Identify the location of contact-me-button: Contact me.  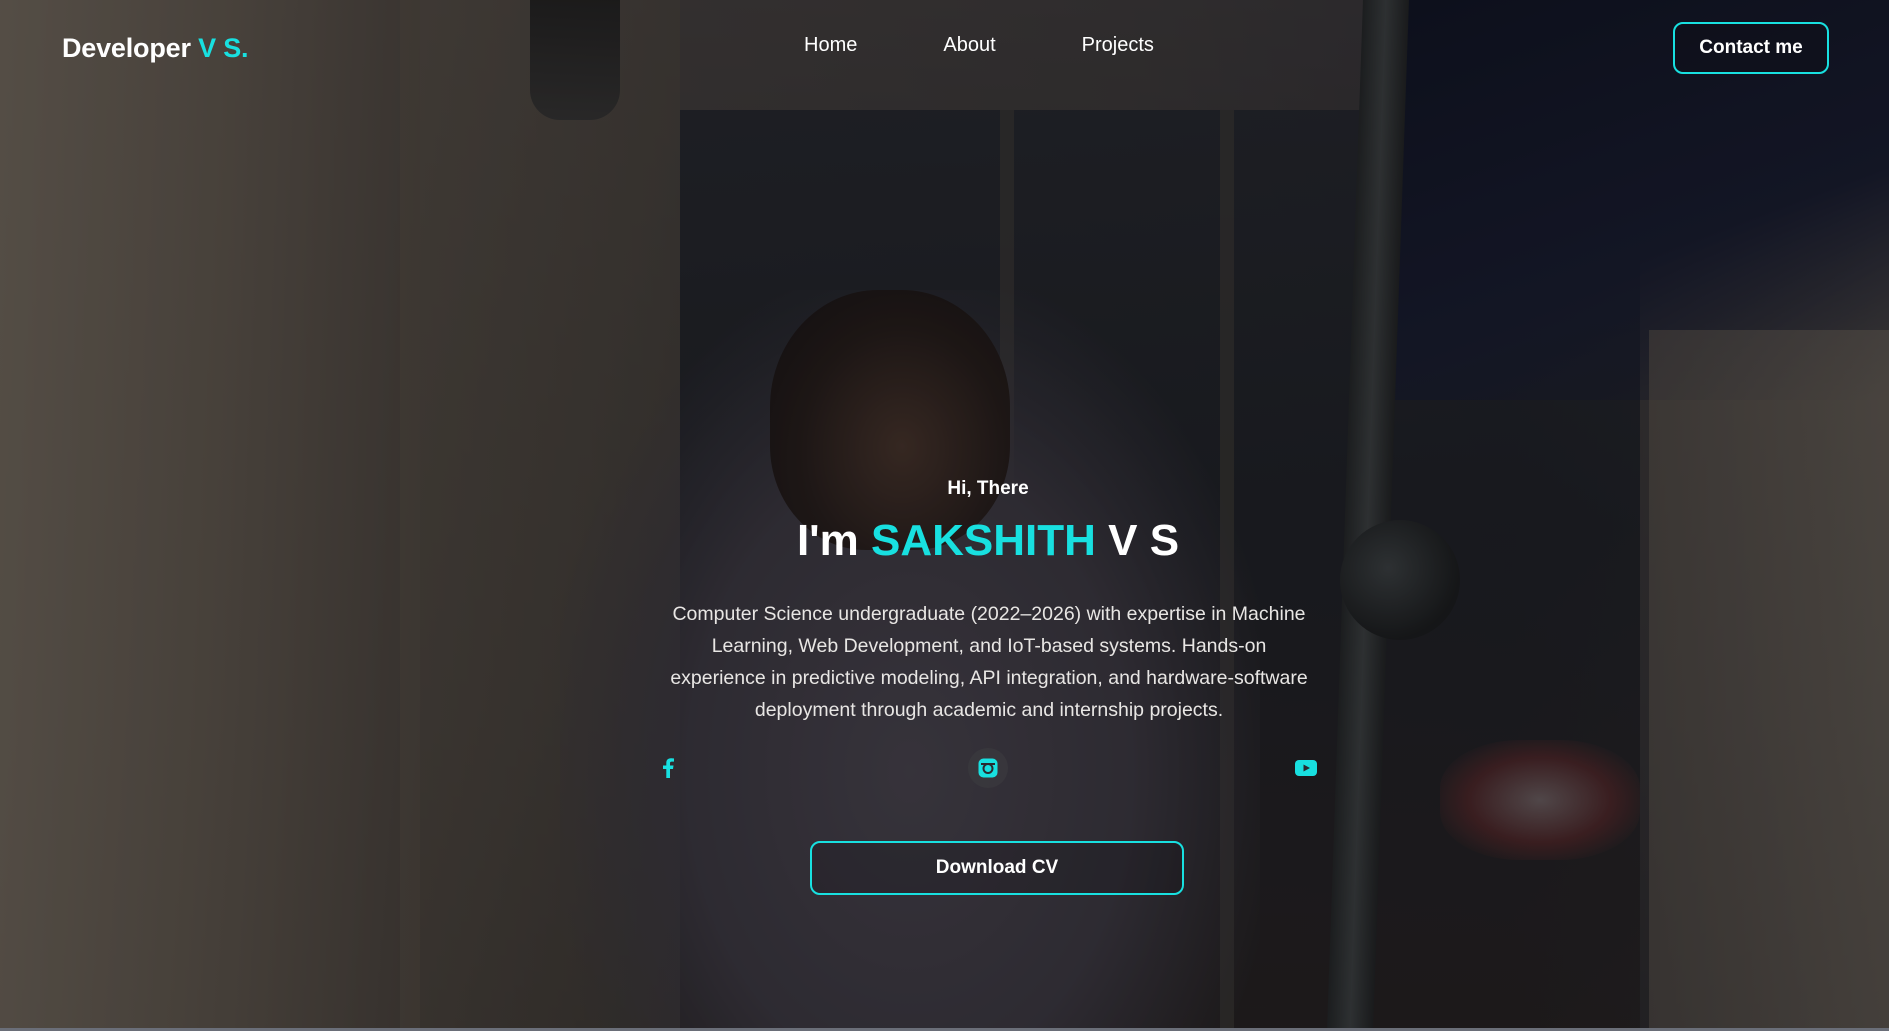
(1751, 48).